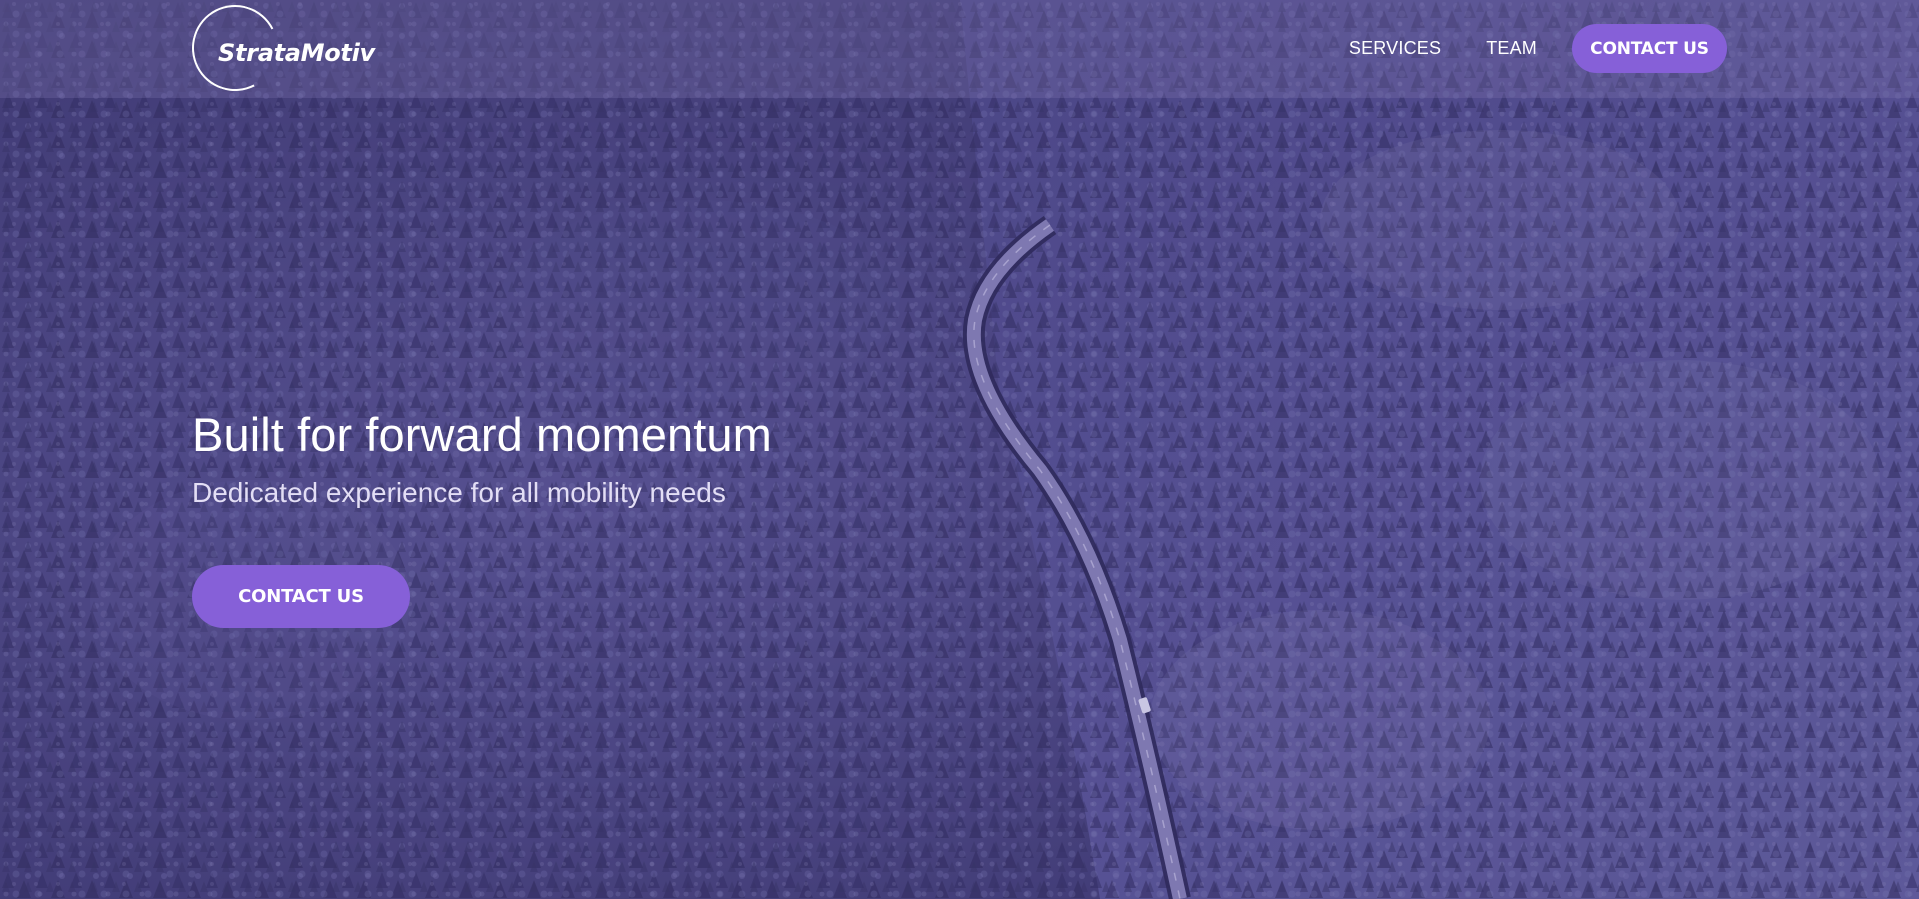 Image resolution: width=1919 pixels, height=899 pixels. I want to click on main-nav: SERVICES TEAM CONTACT US, so click(1538, 48).